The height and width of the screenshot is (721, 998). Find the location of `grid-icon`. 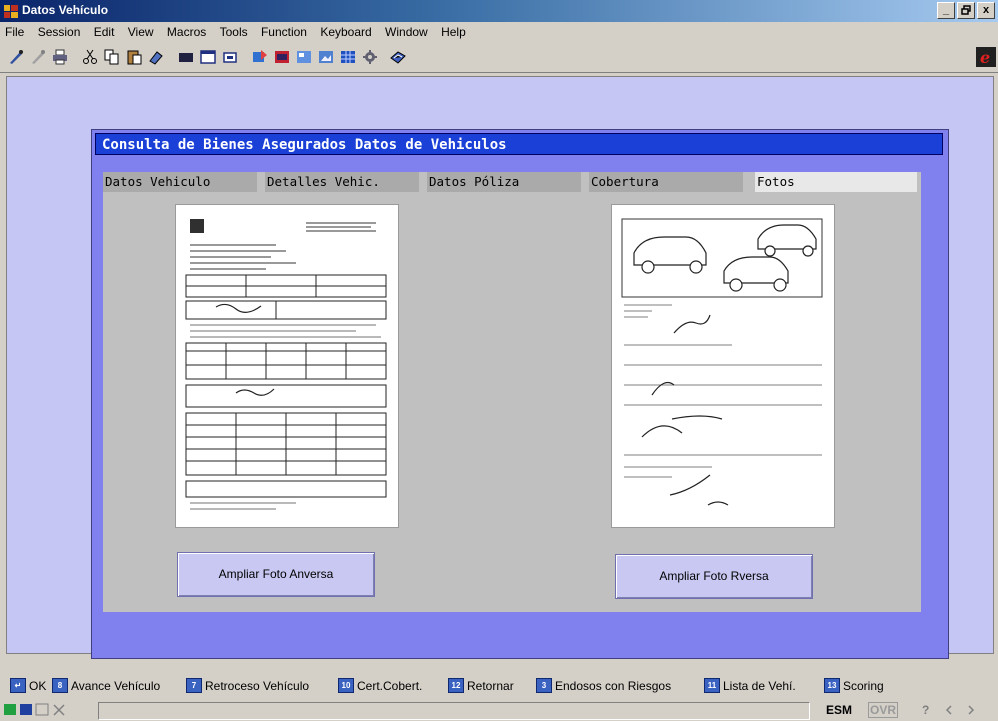

grid-icon is located at coordinates (348, 57).